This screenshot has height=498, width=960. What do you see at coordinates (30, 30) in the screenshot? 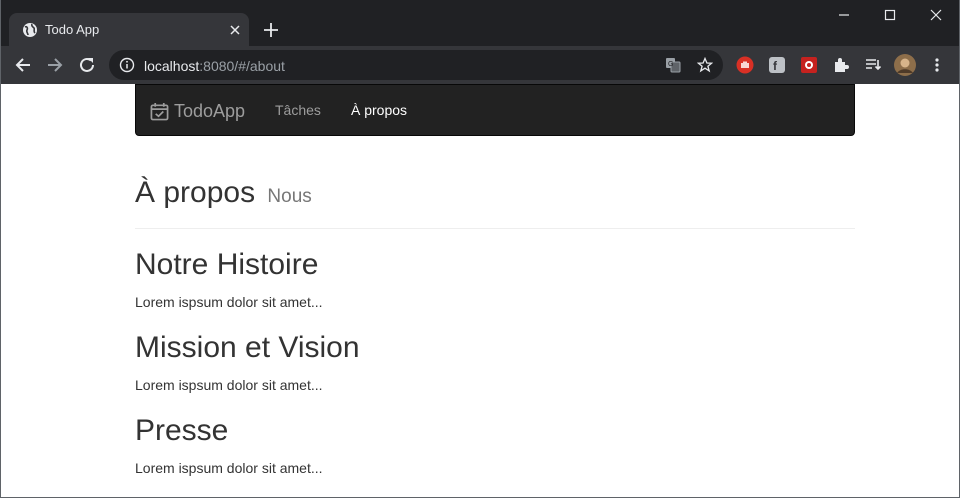
I see `globe-icon` at bounding box center [30, 30].